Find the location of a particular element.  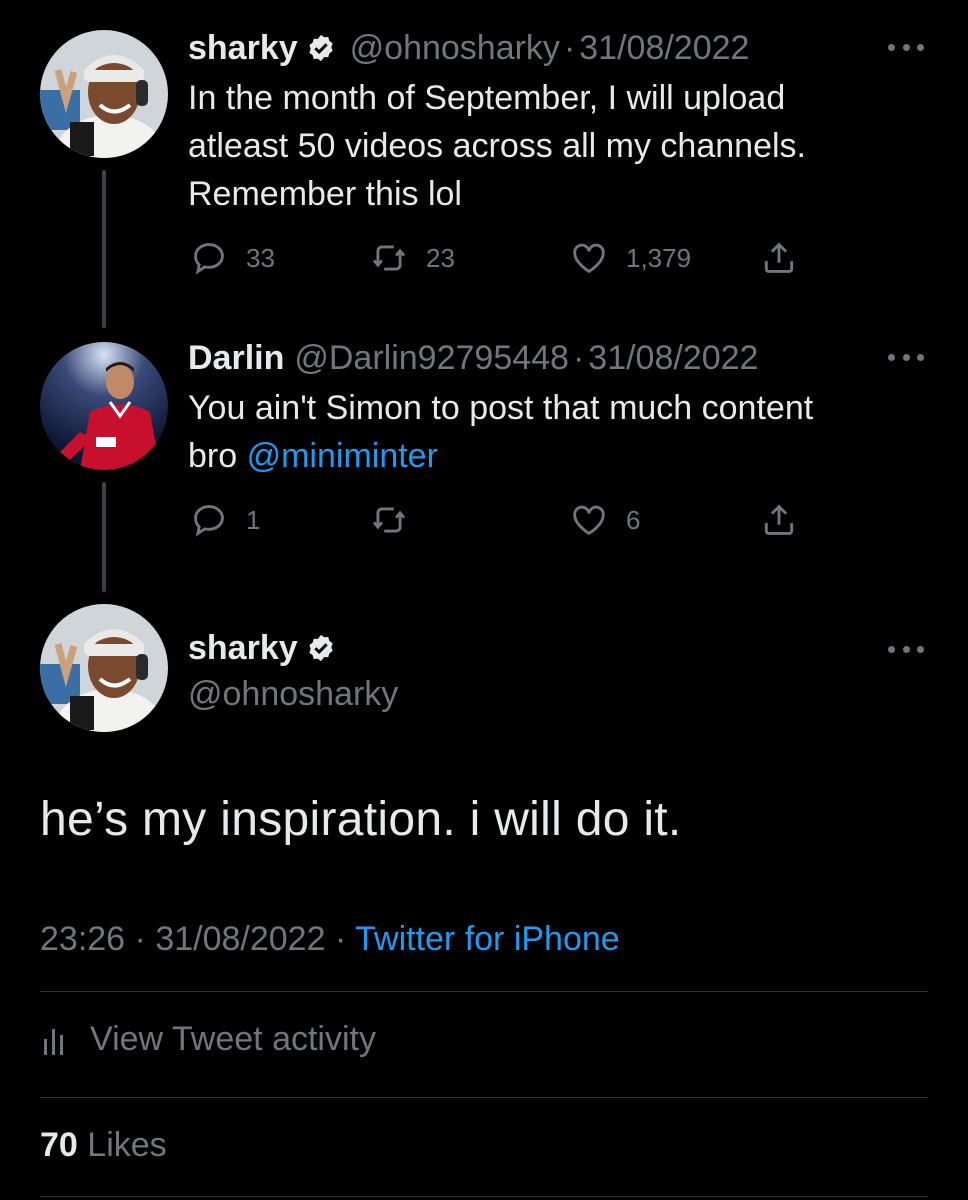

reply-button: 33 is located at coordinates (232, 258).